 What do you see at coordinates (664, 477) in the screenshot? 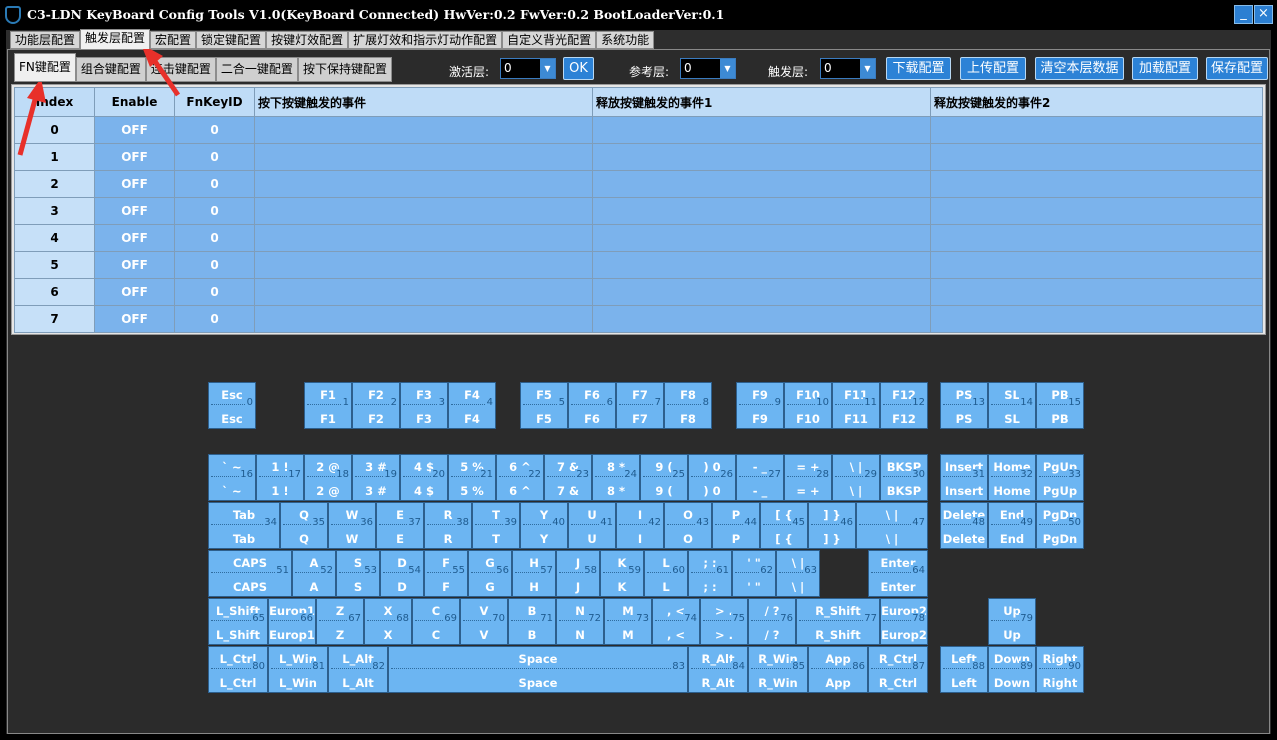
I see `key-25: 9 (25 9 (` at bounding box center [664, 477].